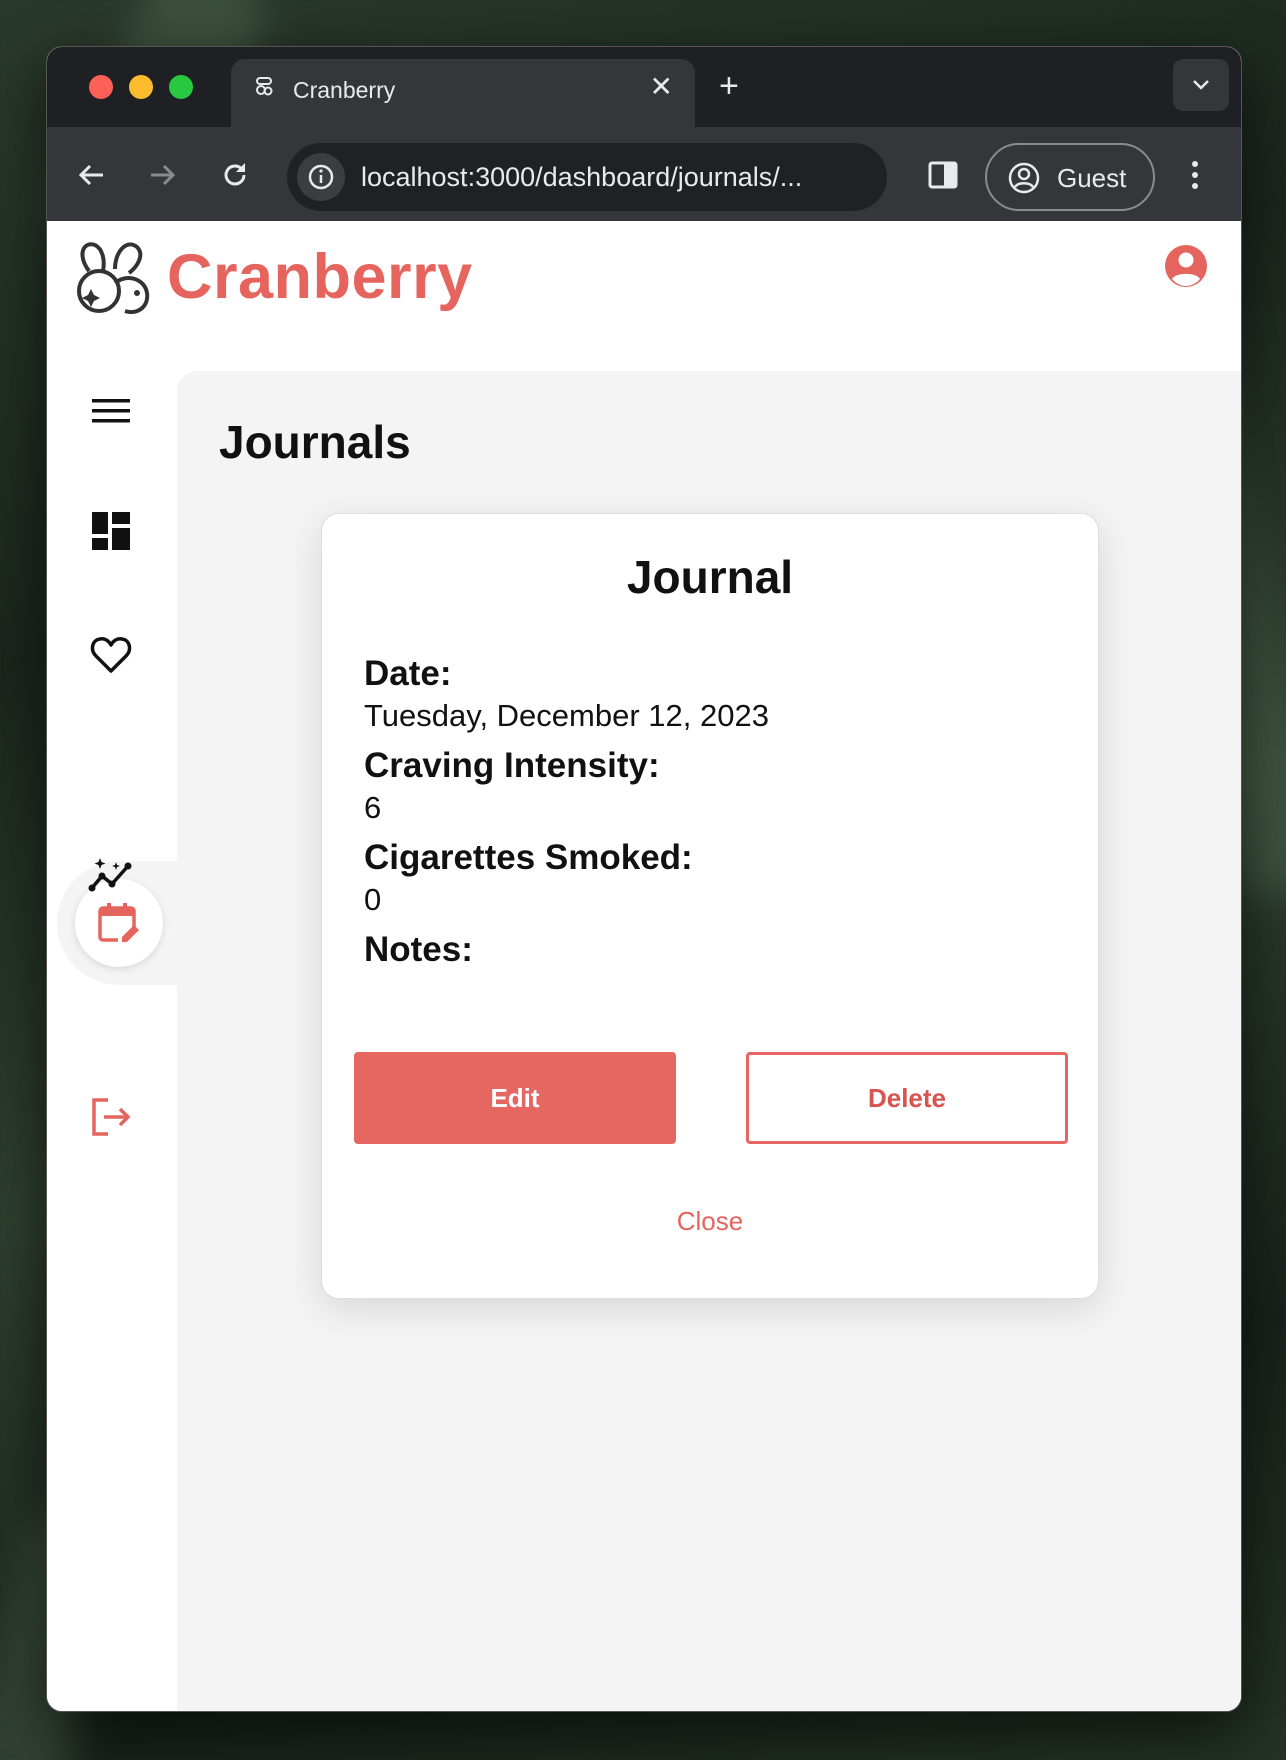 Image resolution: width=1286 pixels, height=1760 pixels. I want to click on close-button: Close, so click(710, 1221).